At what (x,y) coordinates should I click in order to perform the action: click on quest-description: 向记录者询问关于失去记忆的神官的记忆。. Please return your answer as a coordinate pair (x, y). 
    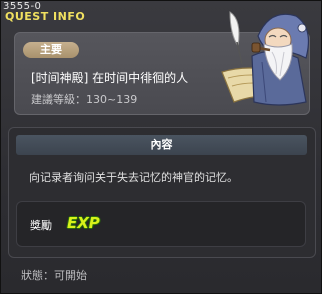
    Looking at the image, I should click on (133, 177).